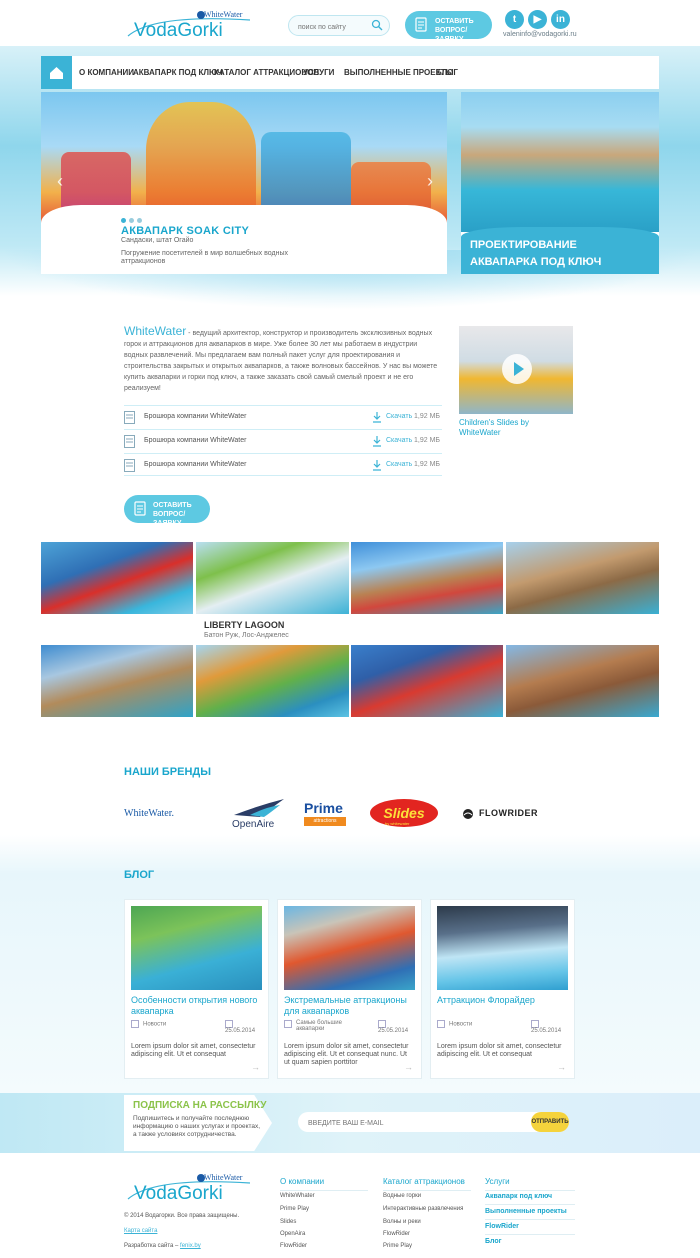 This screenshot has width=700, height=1258. What do you see at coordinates (182, 1216) in the screenshot?
I see `copyright: © 2014 Водагорки. Все права защищены.` at bounding box center [182, 1216].